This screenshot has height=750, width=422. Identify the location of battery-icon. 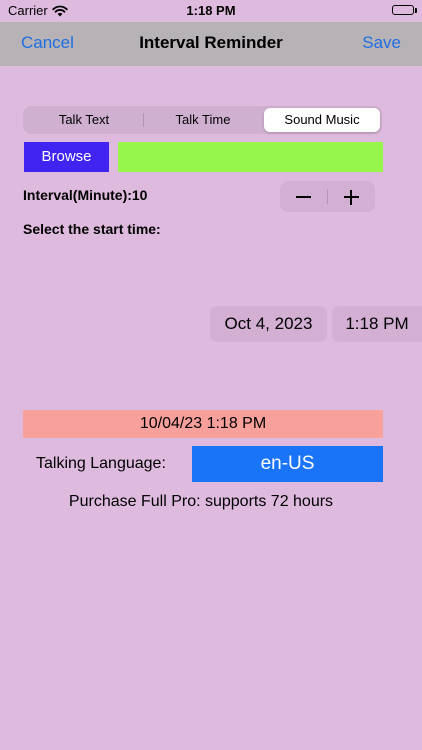
(404, 10).